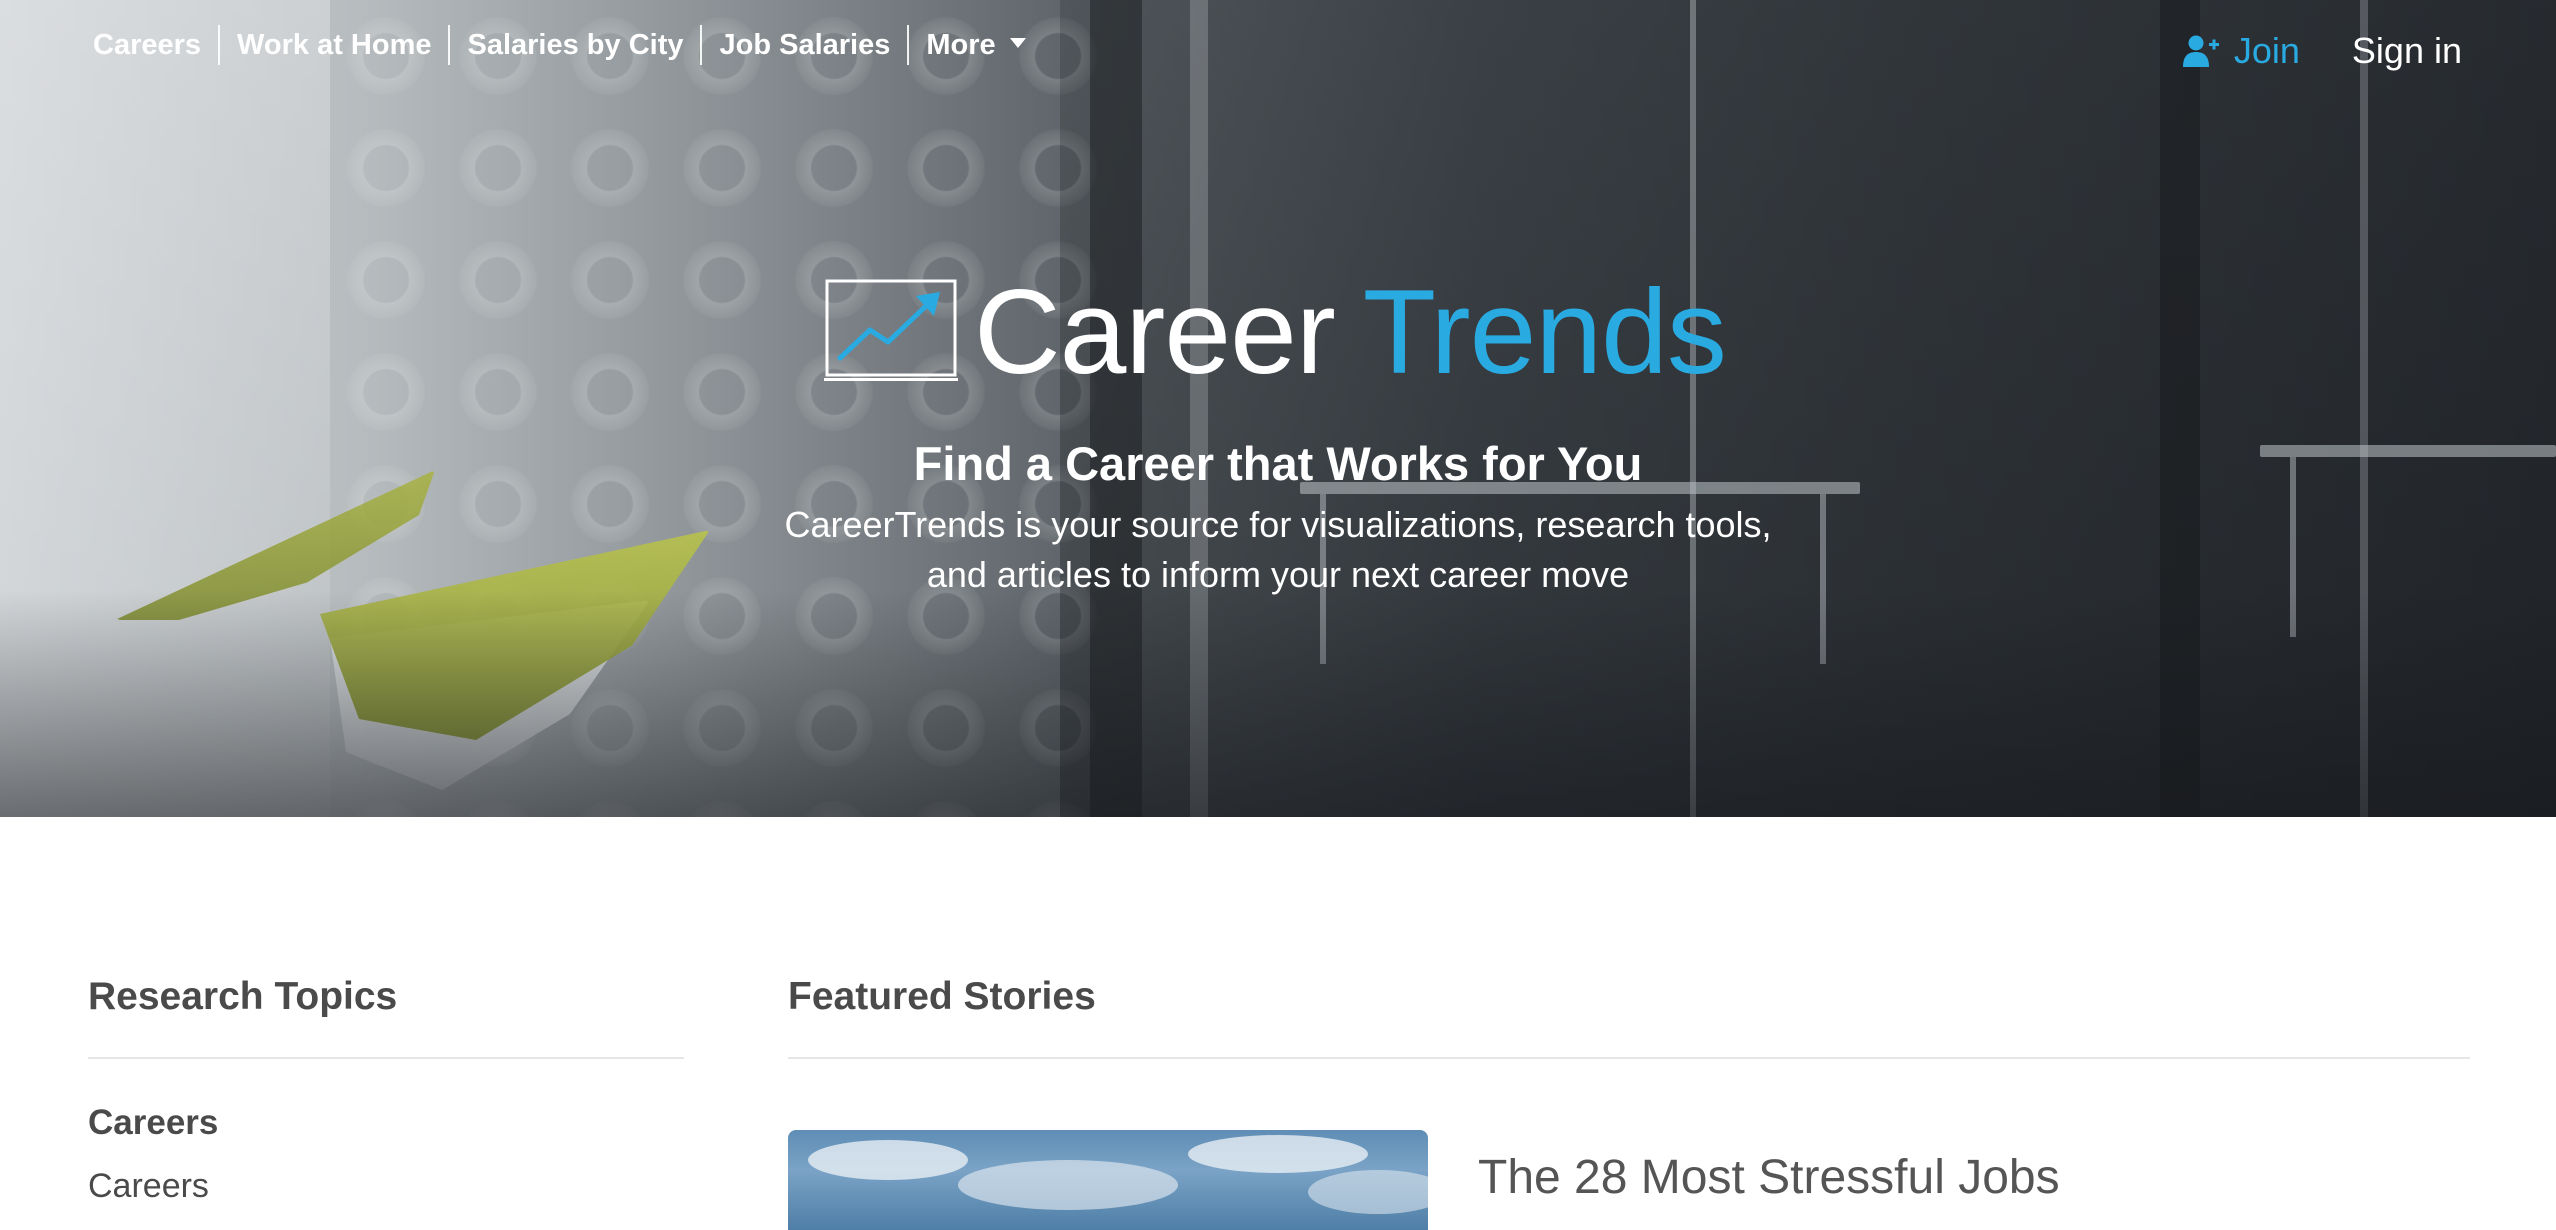 The height and width of the screenshot is (1230, 2556). What do you see at coordinates (2322, 51) in the screenshot?
I see `account-nav: Join Sign in` at bounding box center [2322, 51].